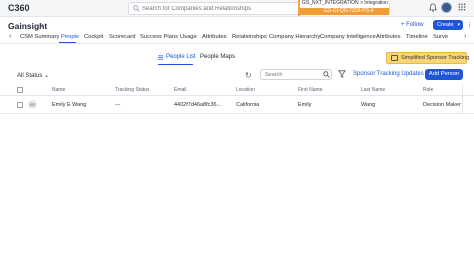 The image size is (474, 267). Describe the element at coordinates (248, 75) in the screenshot. I see `refresh-icon: ↻` at that location.